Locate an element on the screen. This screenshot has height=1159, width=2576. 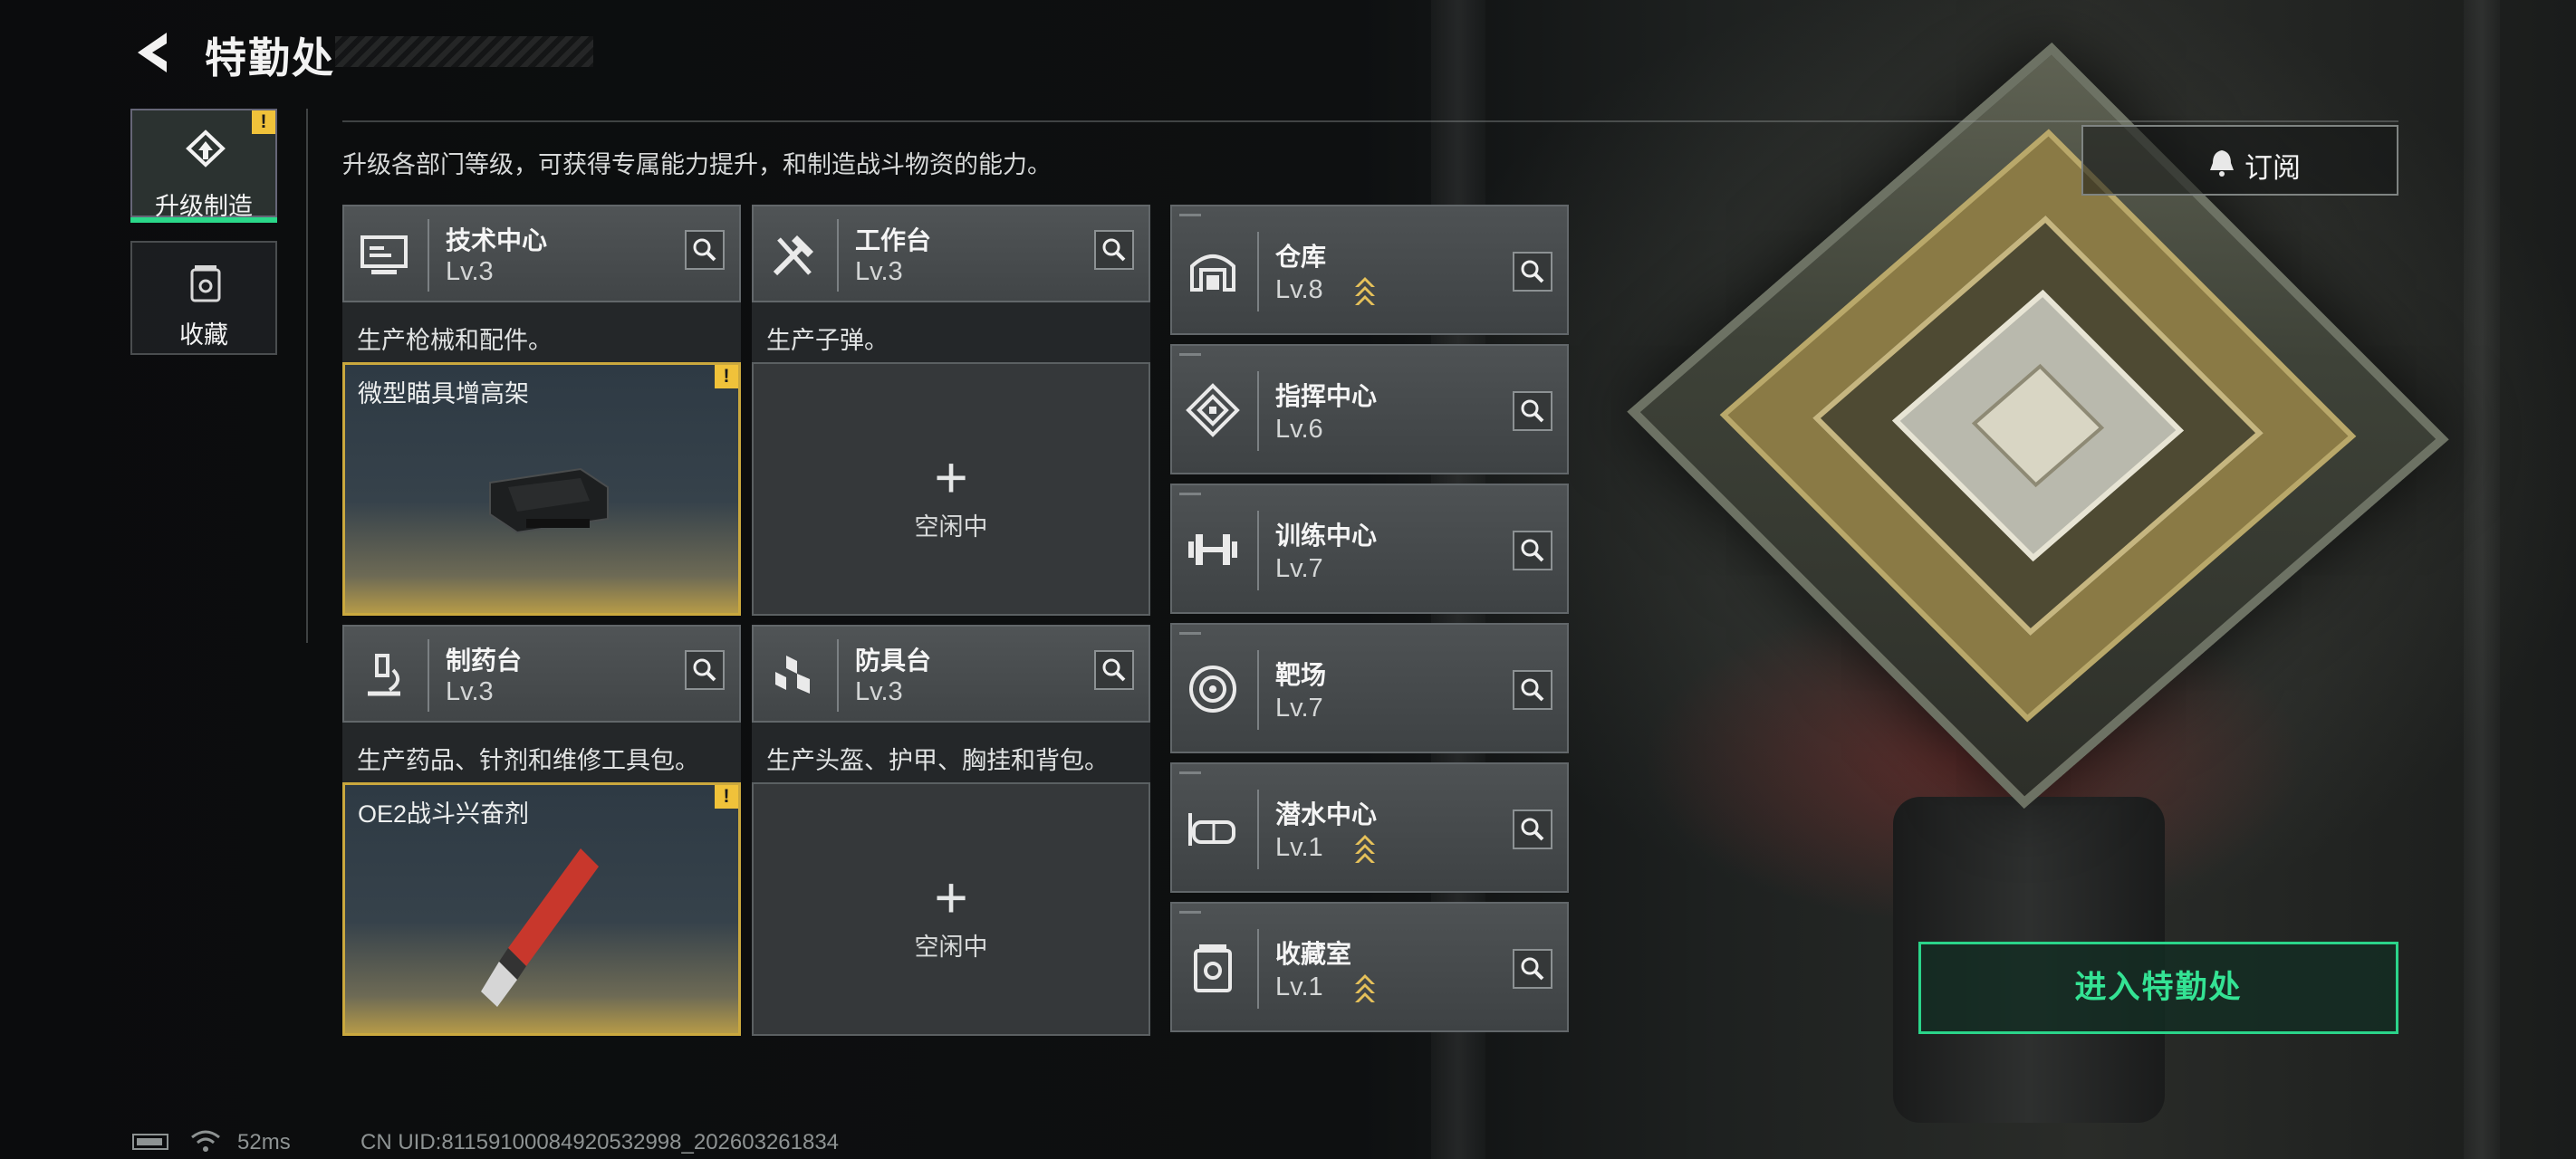
dumbbell-icon is located at coordinates (1212, 549).